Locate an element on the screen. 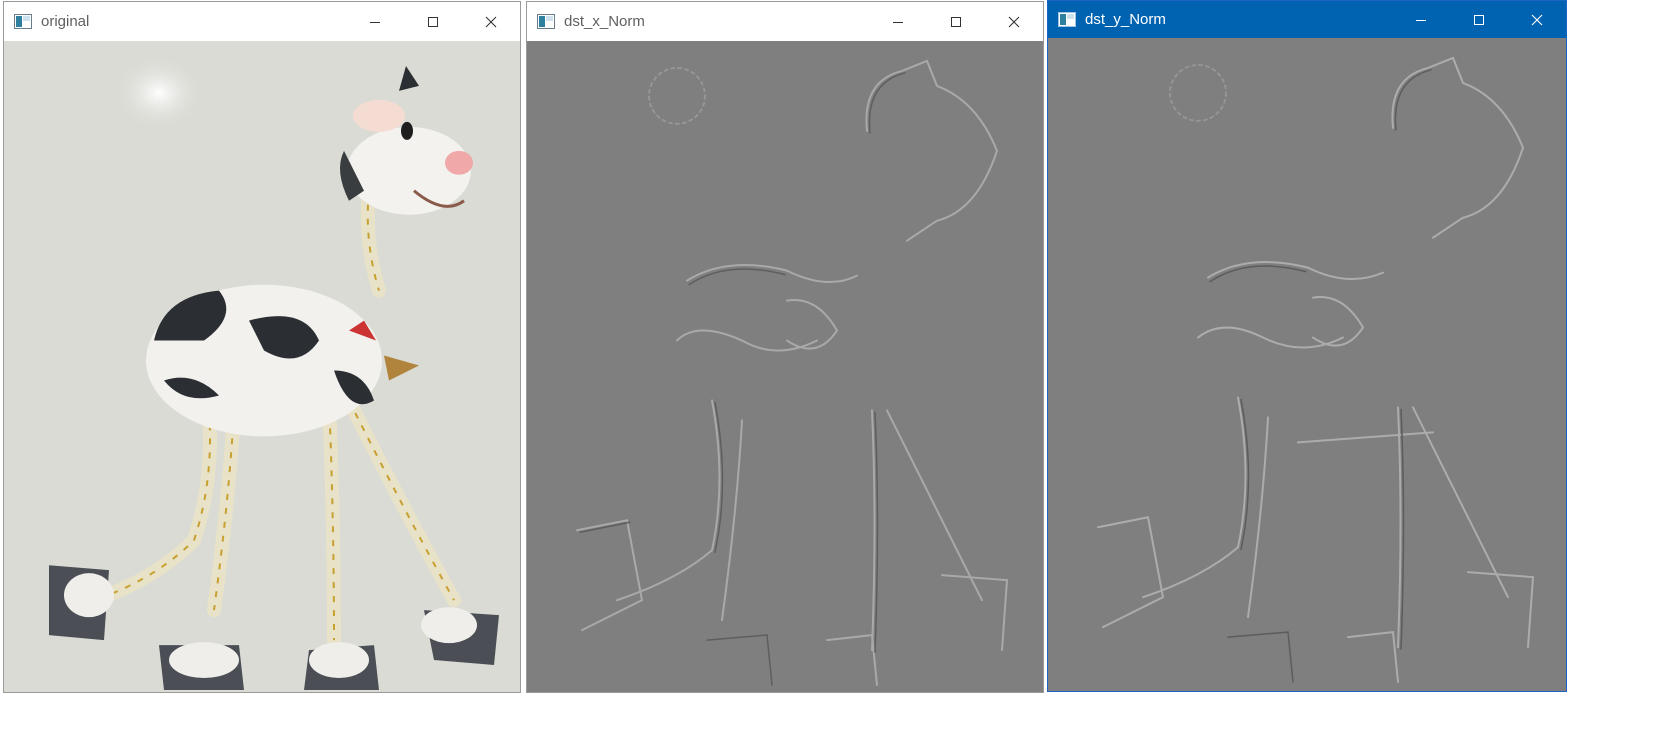 The width and height of the screenshot is (1660, 734). title-bar: original is located at coordinates (262, 21).